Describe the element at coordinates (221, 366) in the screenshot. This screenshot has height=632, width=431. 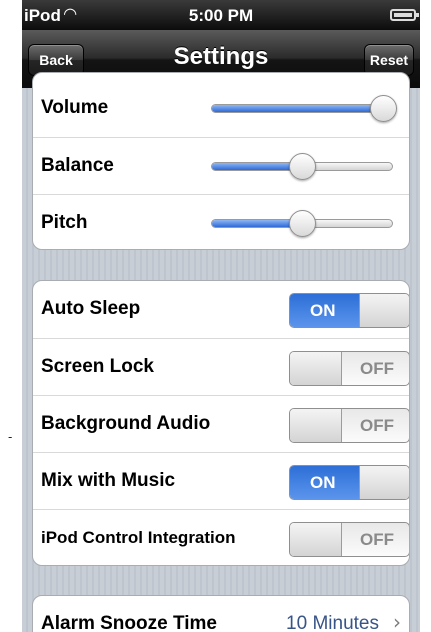
I see `screen-lock-row: Screen Lock OFF` at that location.